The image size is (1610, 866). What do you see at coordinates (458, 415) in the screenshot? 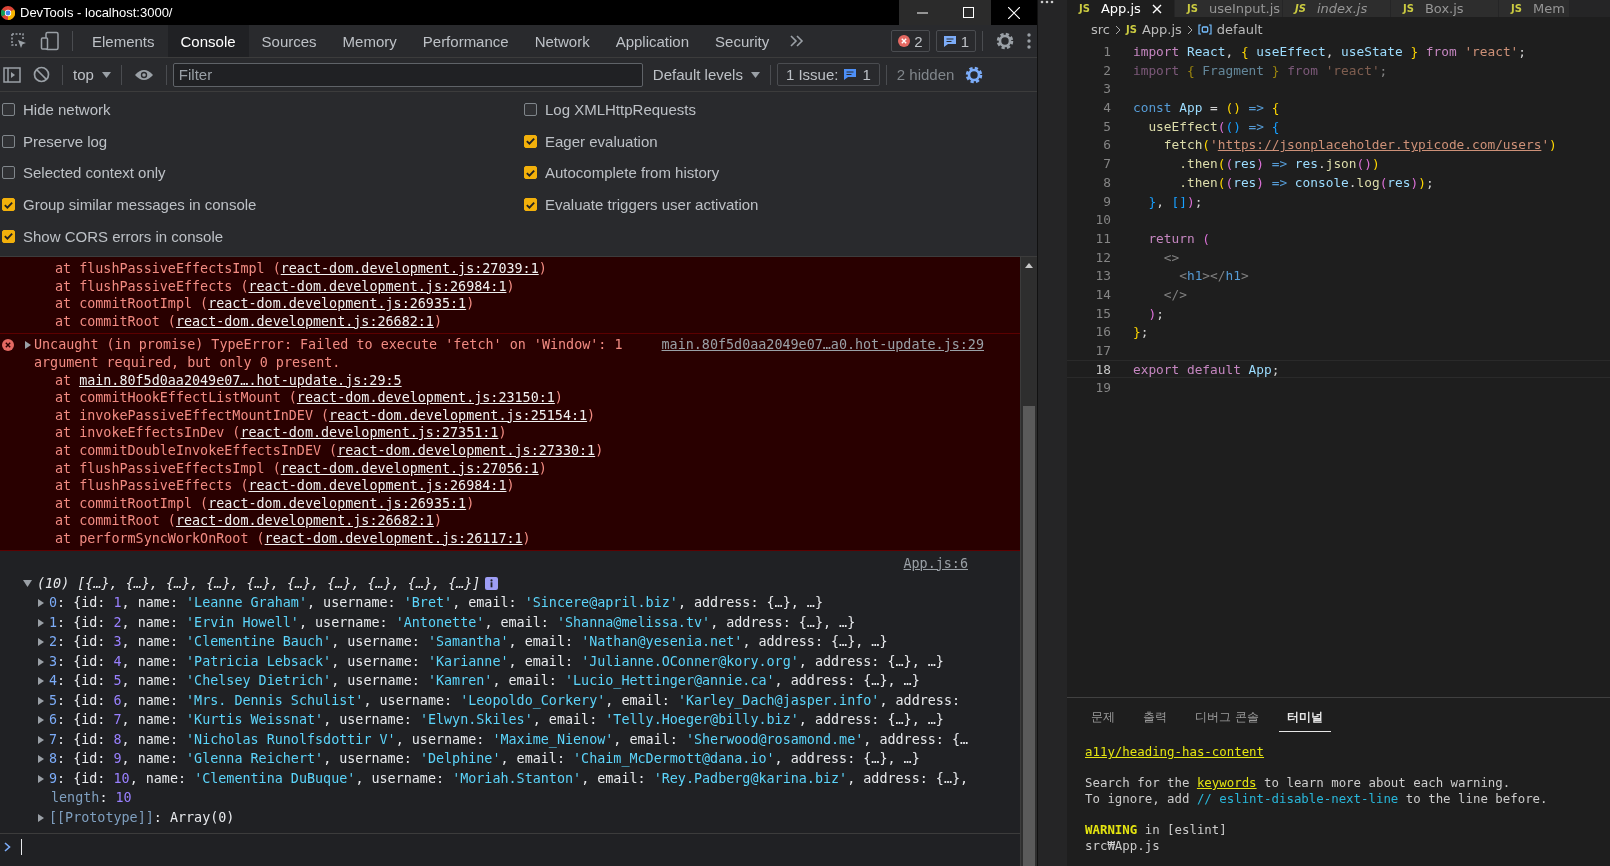
I see `stack-frame-link: react-dom.development.js:25154:1` at bounding box center [458, 415].